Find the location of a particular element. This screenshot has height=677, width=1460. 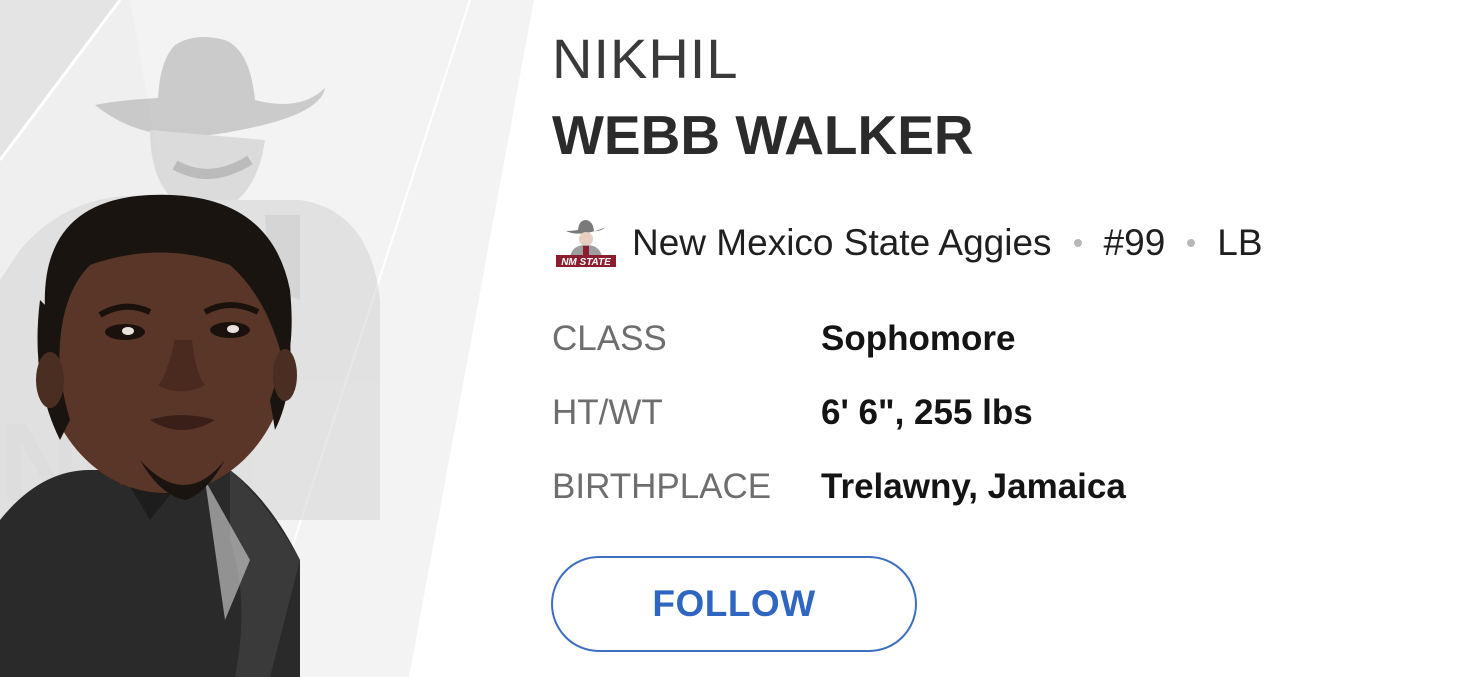

fact-value: Sophomore is located at coordinates (918, 338).